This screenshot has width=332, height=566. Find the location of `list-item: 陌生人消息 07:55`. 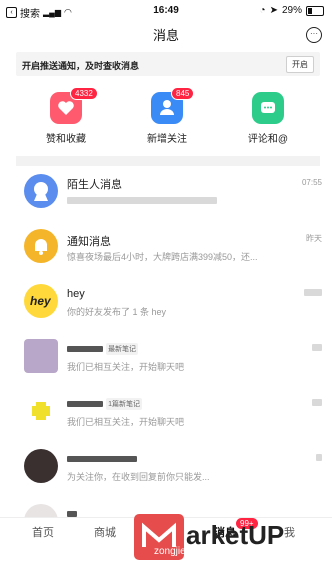

list-item: 陌生人消息 07:55 is located at coordinates (166, 193).